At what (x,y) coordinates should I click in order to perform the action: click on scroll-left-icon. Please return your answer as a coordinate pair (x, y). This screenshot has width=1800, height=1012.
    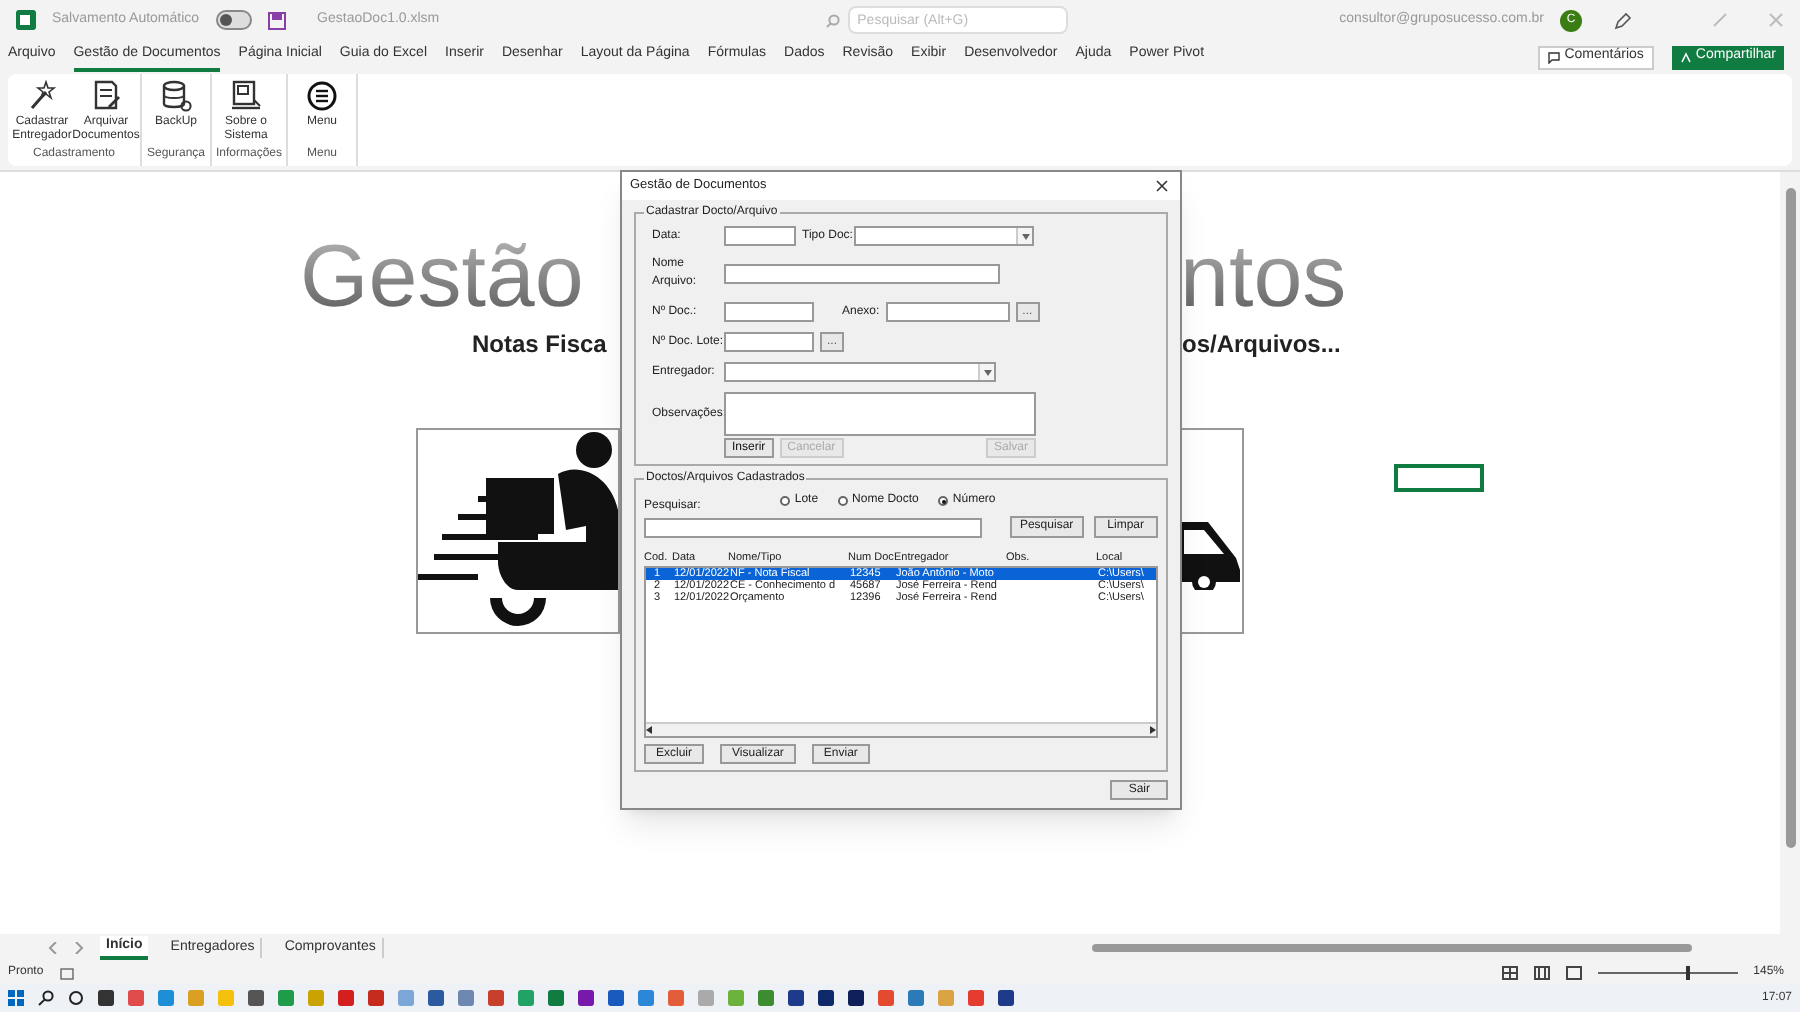
    Looking at the image, I should click on (650, 730).